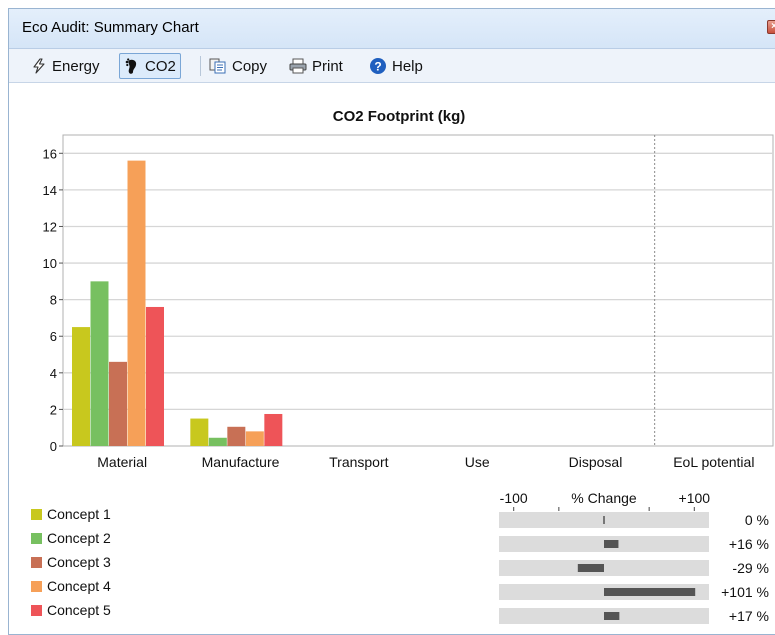 Image resolution: width=775 pixels, height=635 pixels. Describe the element at coordinates (298, 66) in the screenshot. I see `printer-icon` at that location.